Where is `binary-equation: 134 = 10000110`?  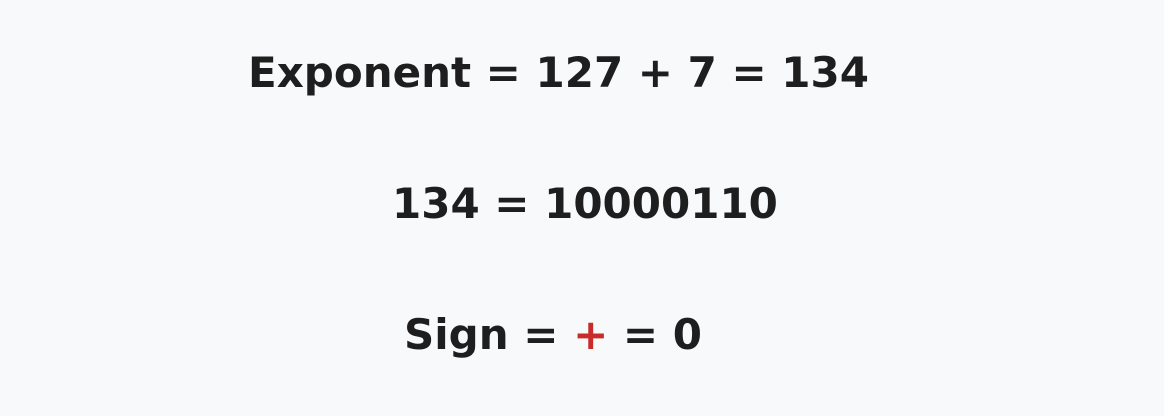 binary-equation: 134 = 10000110 is located at coordinates (585, 203).